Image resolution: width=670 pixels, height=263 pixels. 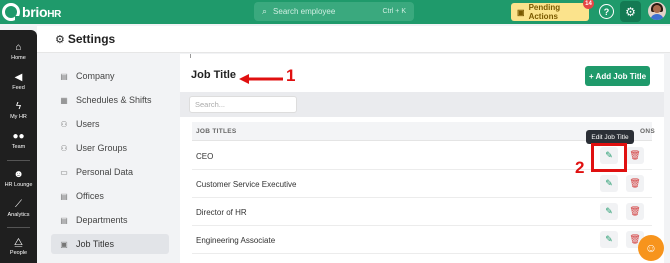 I want to click on brio-hr-logo: brioHR, so click(x=34, y=12).